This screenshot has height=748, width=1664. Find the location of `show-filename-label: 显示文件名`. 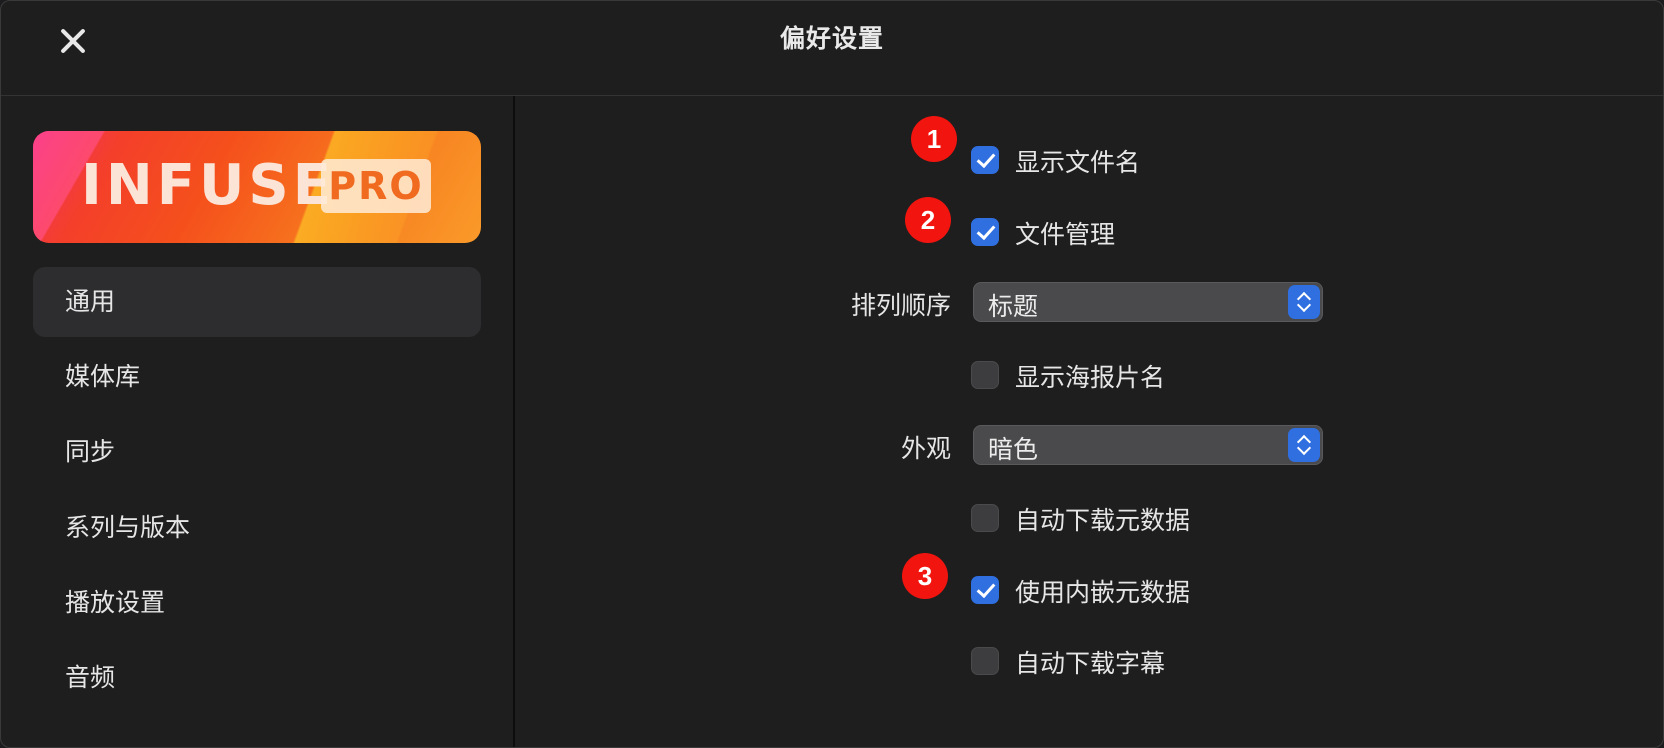

show-filename-label: 显示文件名 is located at coordinates (1078, 162).